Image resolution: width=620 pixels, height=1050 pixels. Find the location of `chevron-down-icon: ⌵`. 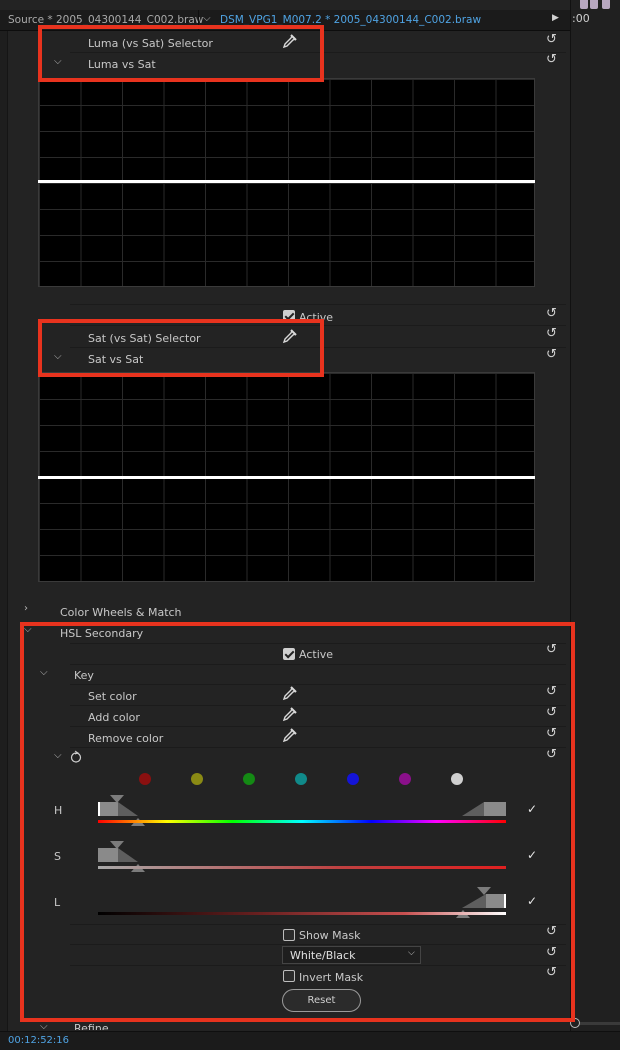

chevron-down-icon: ⌵ is located at coordinates (207, 18).